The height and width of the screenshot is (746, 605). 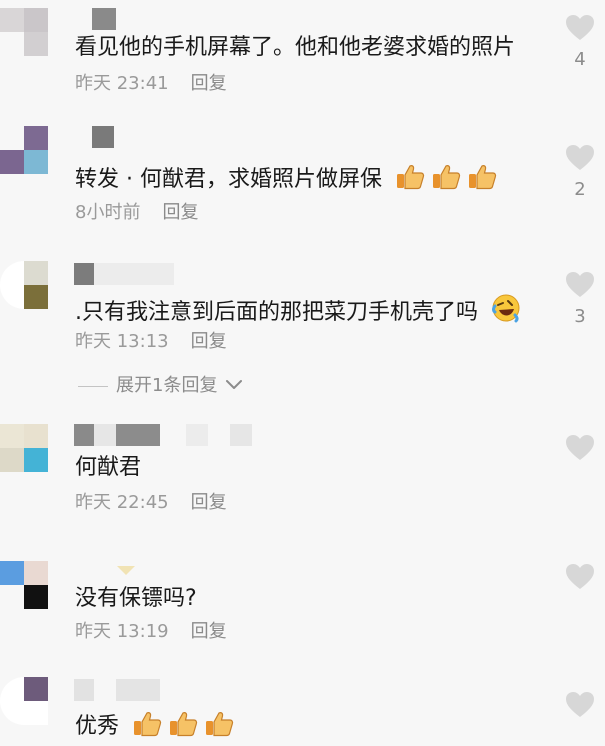 I want to click on like-button: 3, so click(x=580, y=299).